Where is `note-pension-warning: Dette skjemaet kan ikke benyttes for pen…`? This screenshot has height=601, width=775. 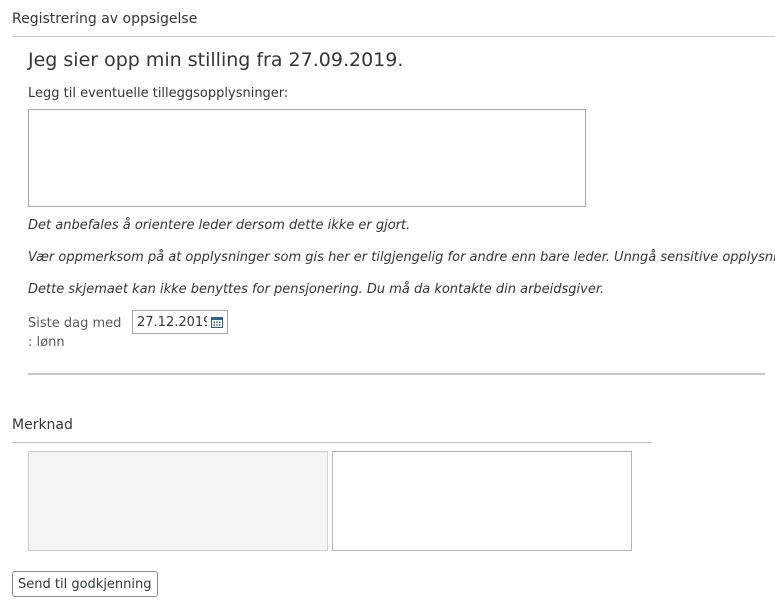 note-pension-warning: Dette skjemaet kan ikke benyttes for pen… is located at coordinates (316, 289).